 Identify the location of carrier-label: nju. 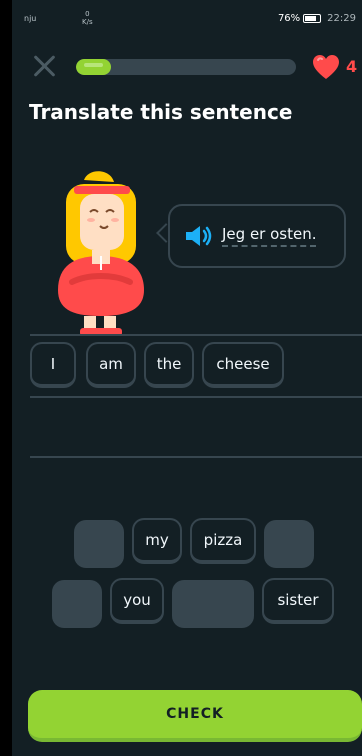
(30, 18).